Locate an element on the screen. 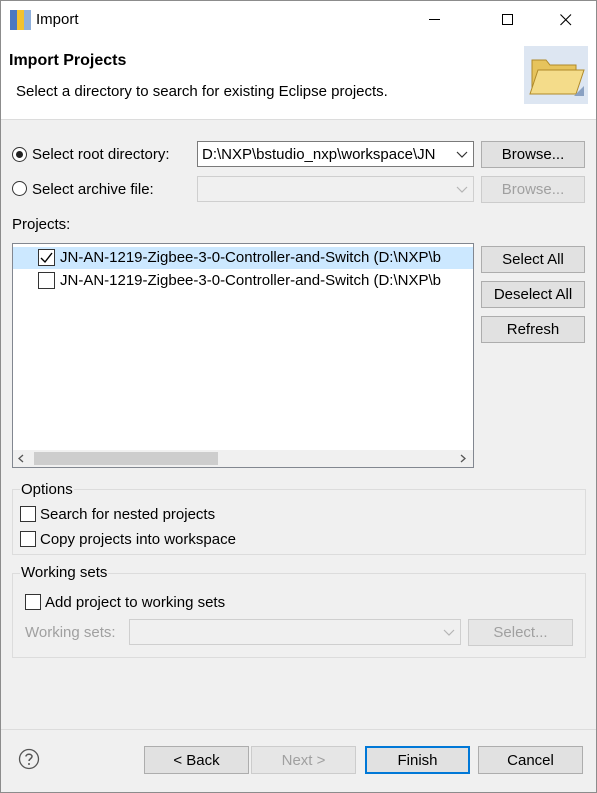 Image resolution: width=597 pixels, height=793 pixels. minimize-button is located at coordinates (435, 20).